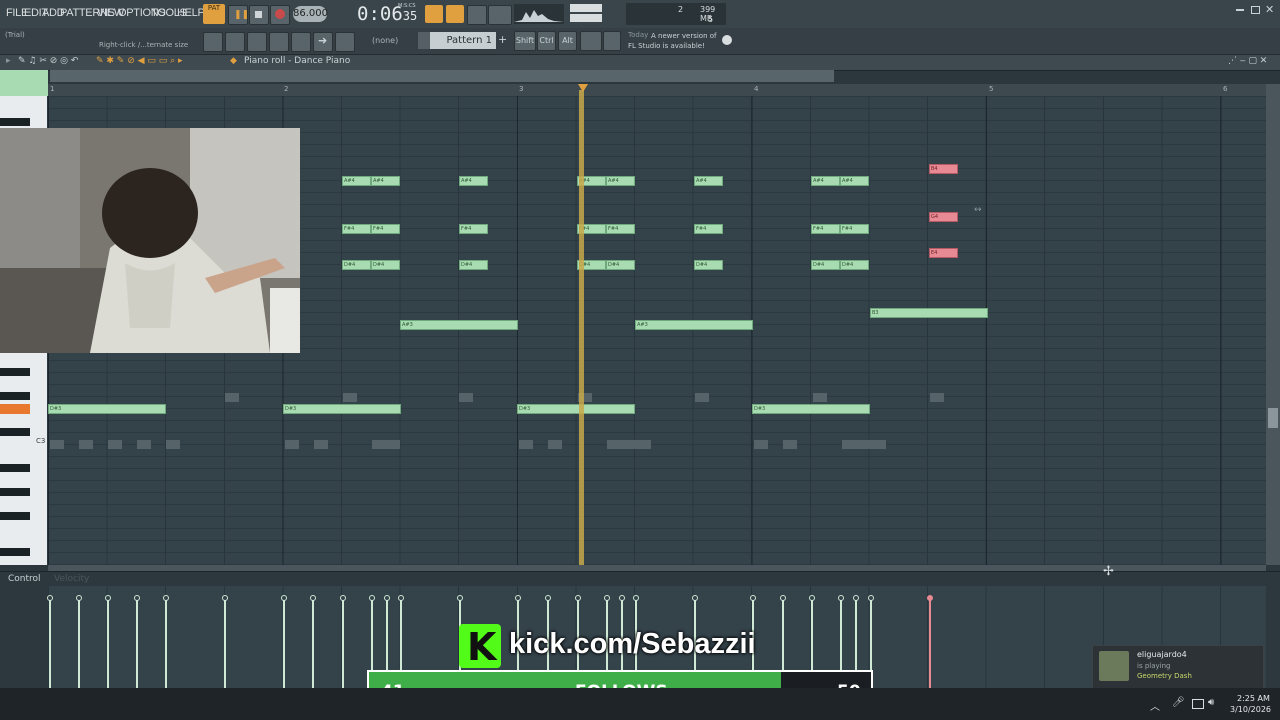  Describe the element at coordinates (586, 18) in the screenshot. I see `master-pitch` at that location.